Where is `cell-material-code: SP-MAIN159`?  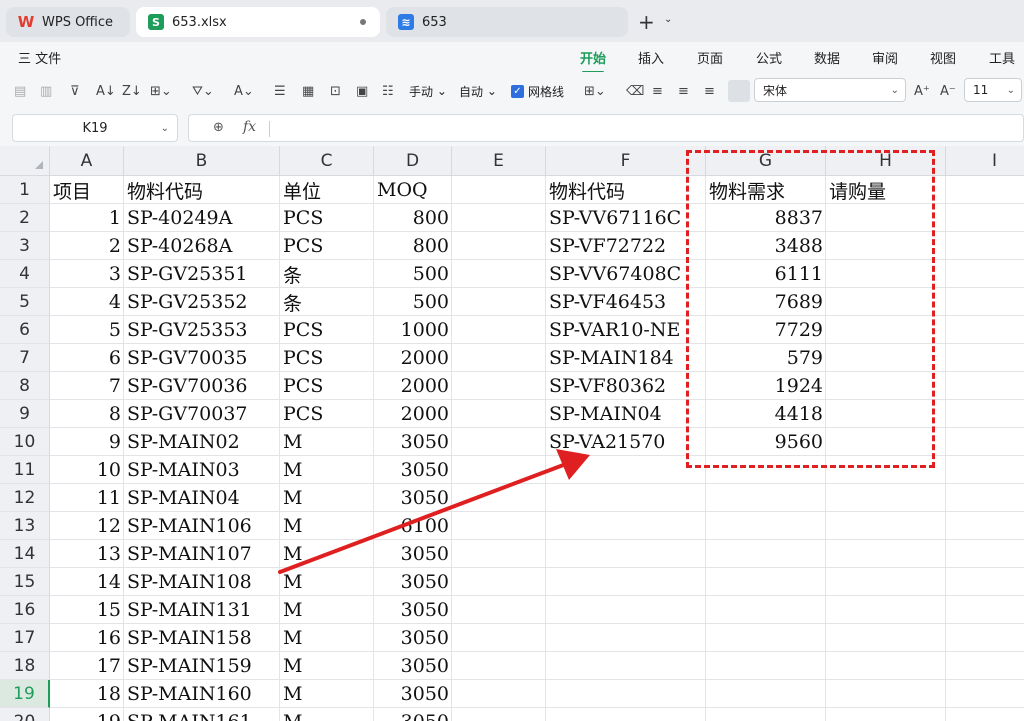
cell-material-code: SP-MAIN159 is located at coordinates (202, 666).